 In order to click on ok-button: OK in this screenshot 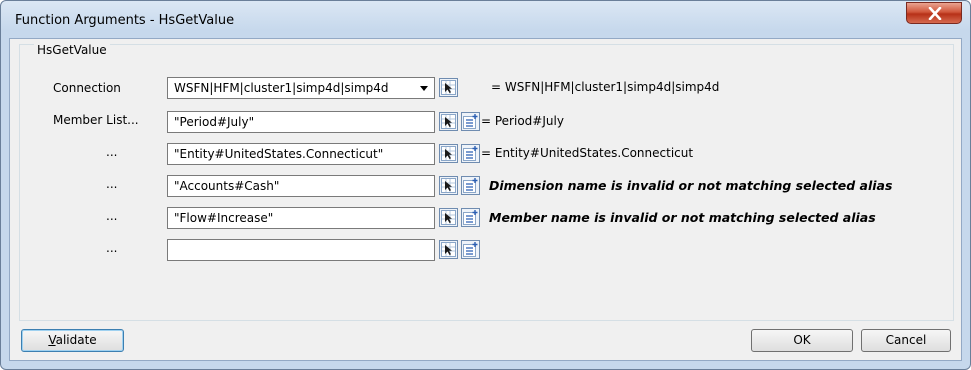, I will do `click(802, 340)`.